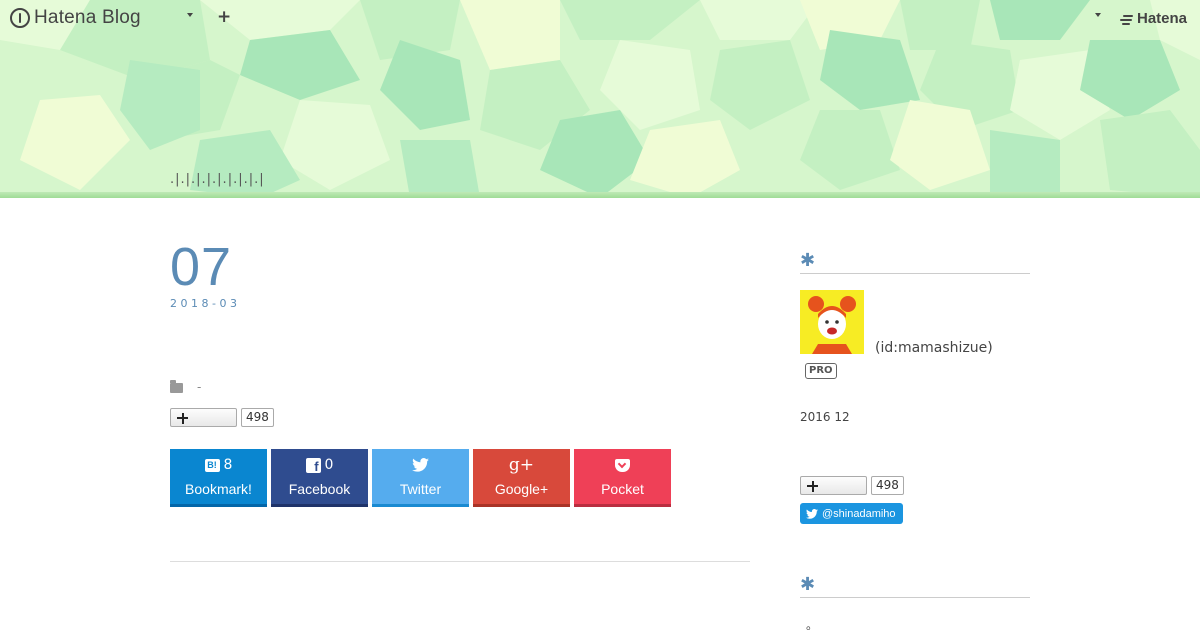  What do you see at coordinates (319, 478) in the screenshot?
I see `share-facebook-button: f 0 Facebook` at bounding box center [319, 478].